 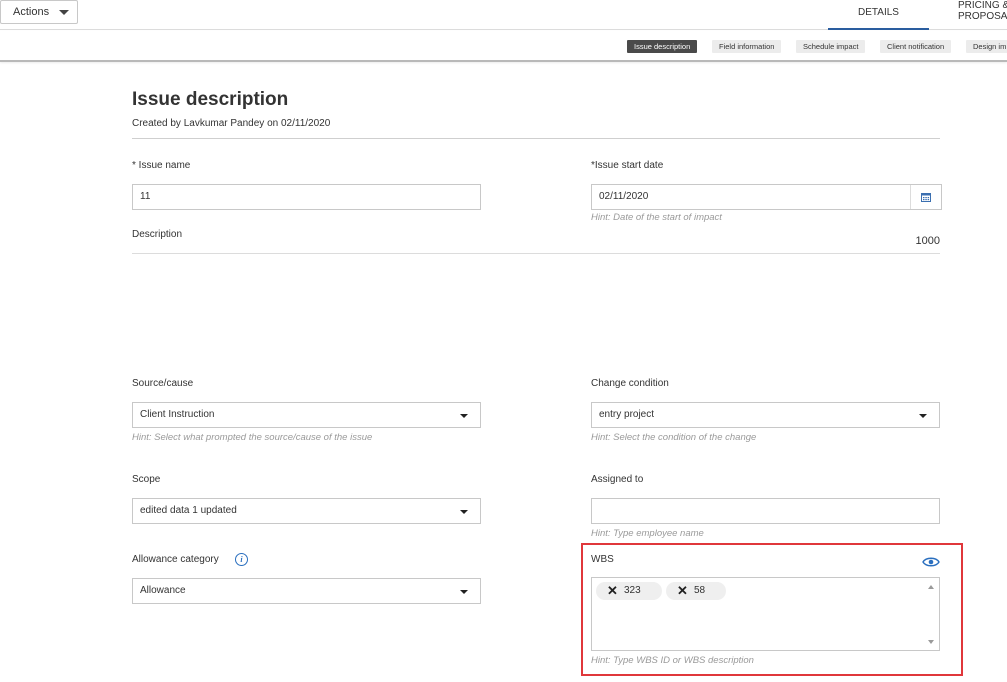 I want to click on wbs-chip-label: 58, so click(x=700, y=590).